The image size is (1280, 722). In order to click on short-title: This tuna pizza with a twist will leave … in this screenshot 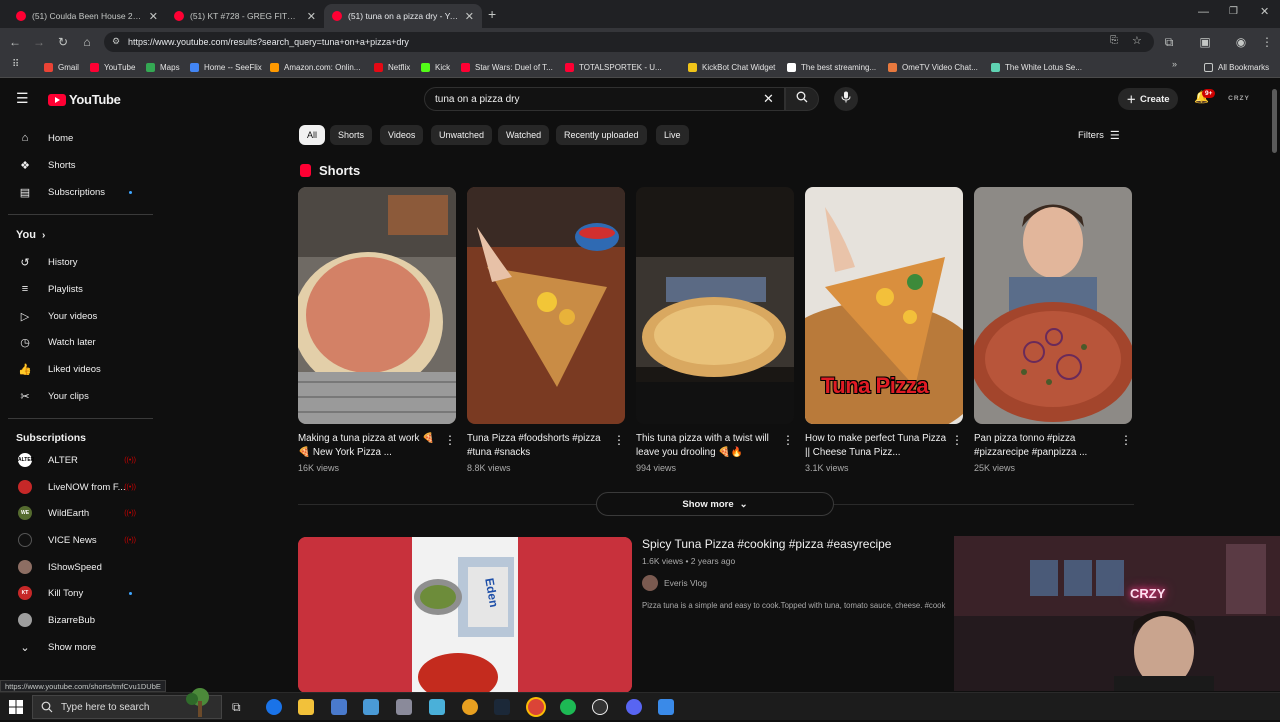, I will do `click(715, 446)`.